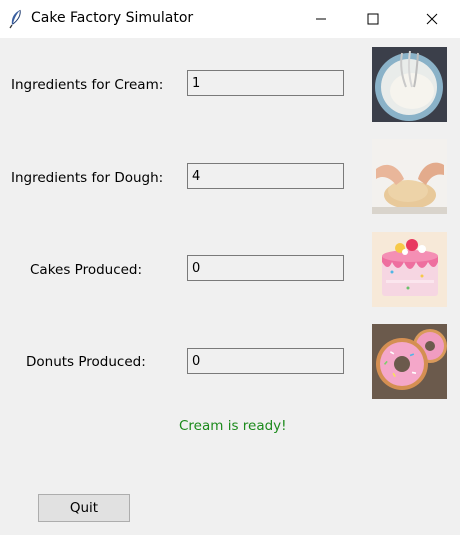 This screenshot has height=535, width=460. Describe the element at coordinates (16, 19) in the screenshot. I see `feather-icon` at that location.